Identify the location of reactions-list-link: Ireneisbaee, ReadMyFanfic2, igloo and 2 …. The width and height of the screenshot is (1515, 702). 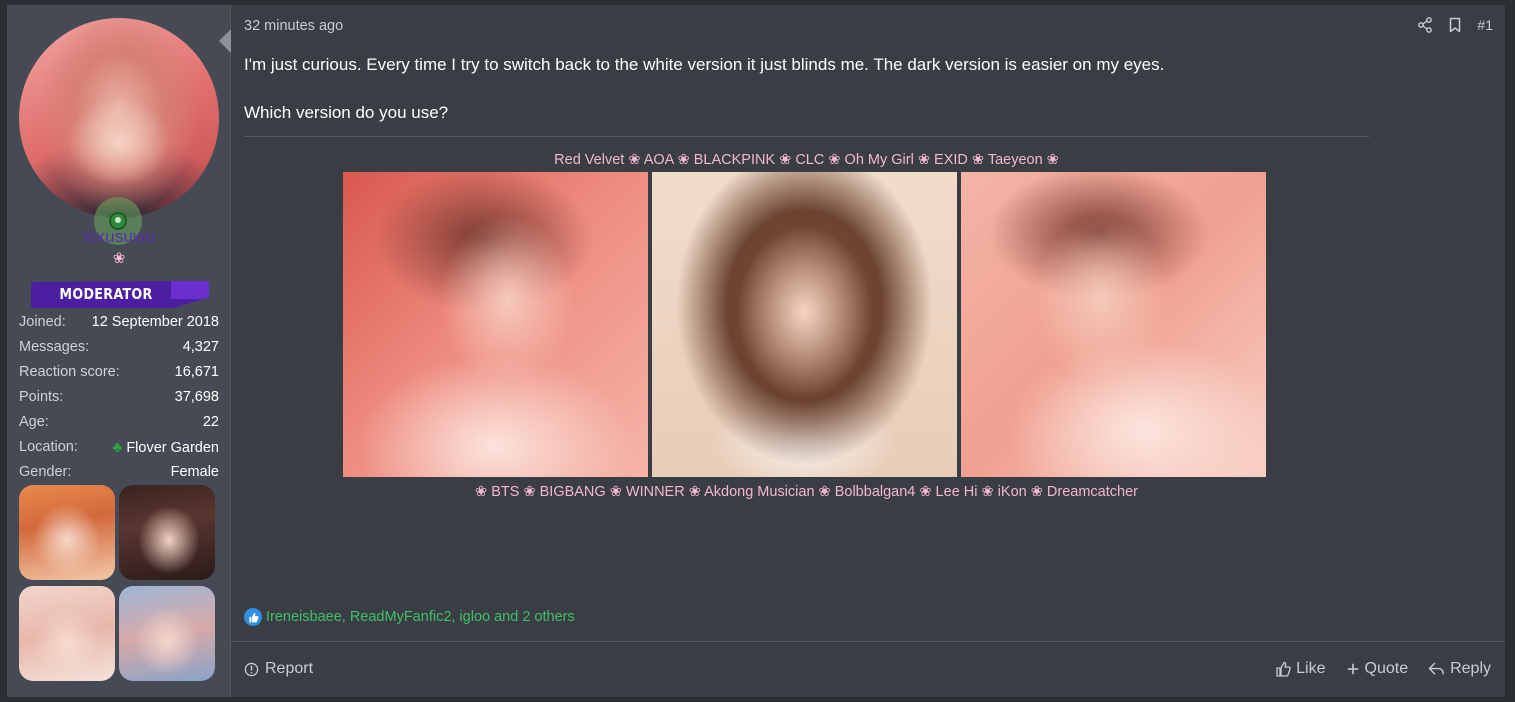
(420, 617).